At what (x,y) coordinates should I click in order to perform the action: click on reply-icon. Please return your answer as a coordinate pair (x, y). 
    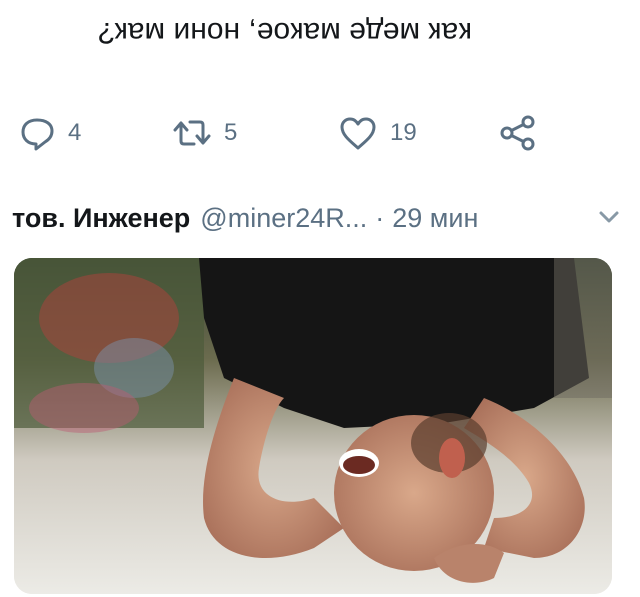
    Looking at the image, I should click on (37, 134).